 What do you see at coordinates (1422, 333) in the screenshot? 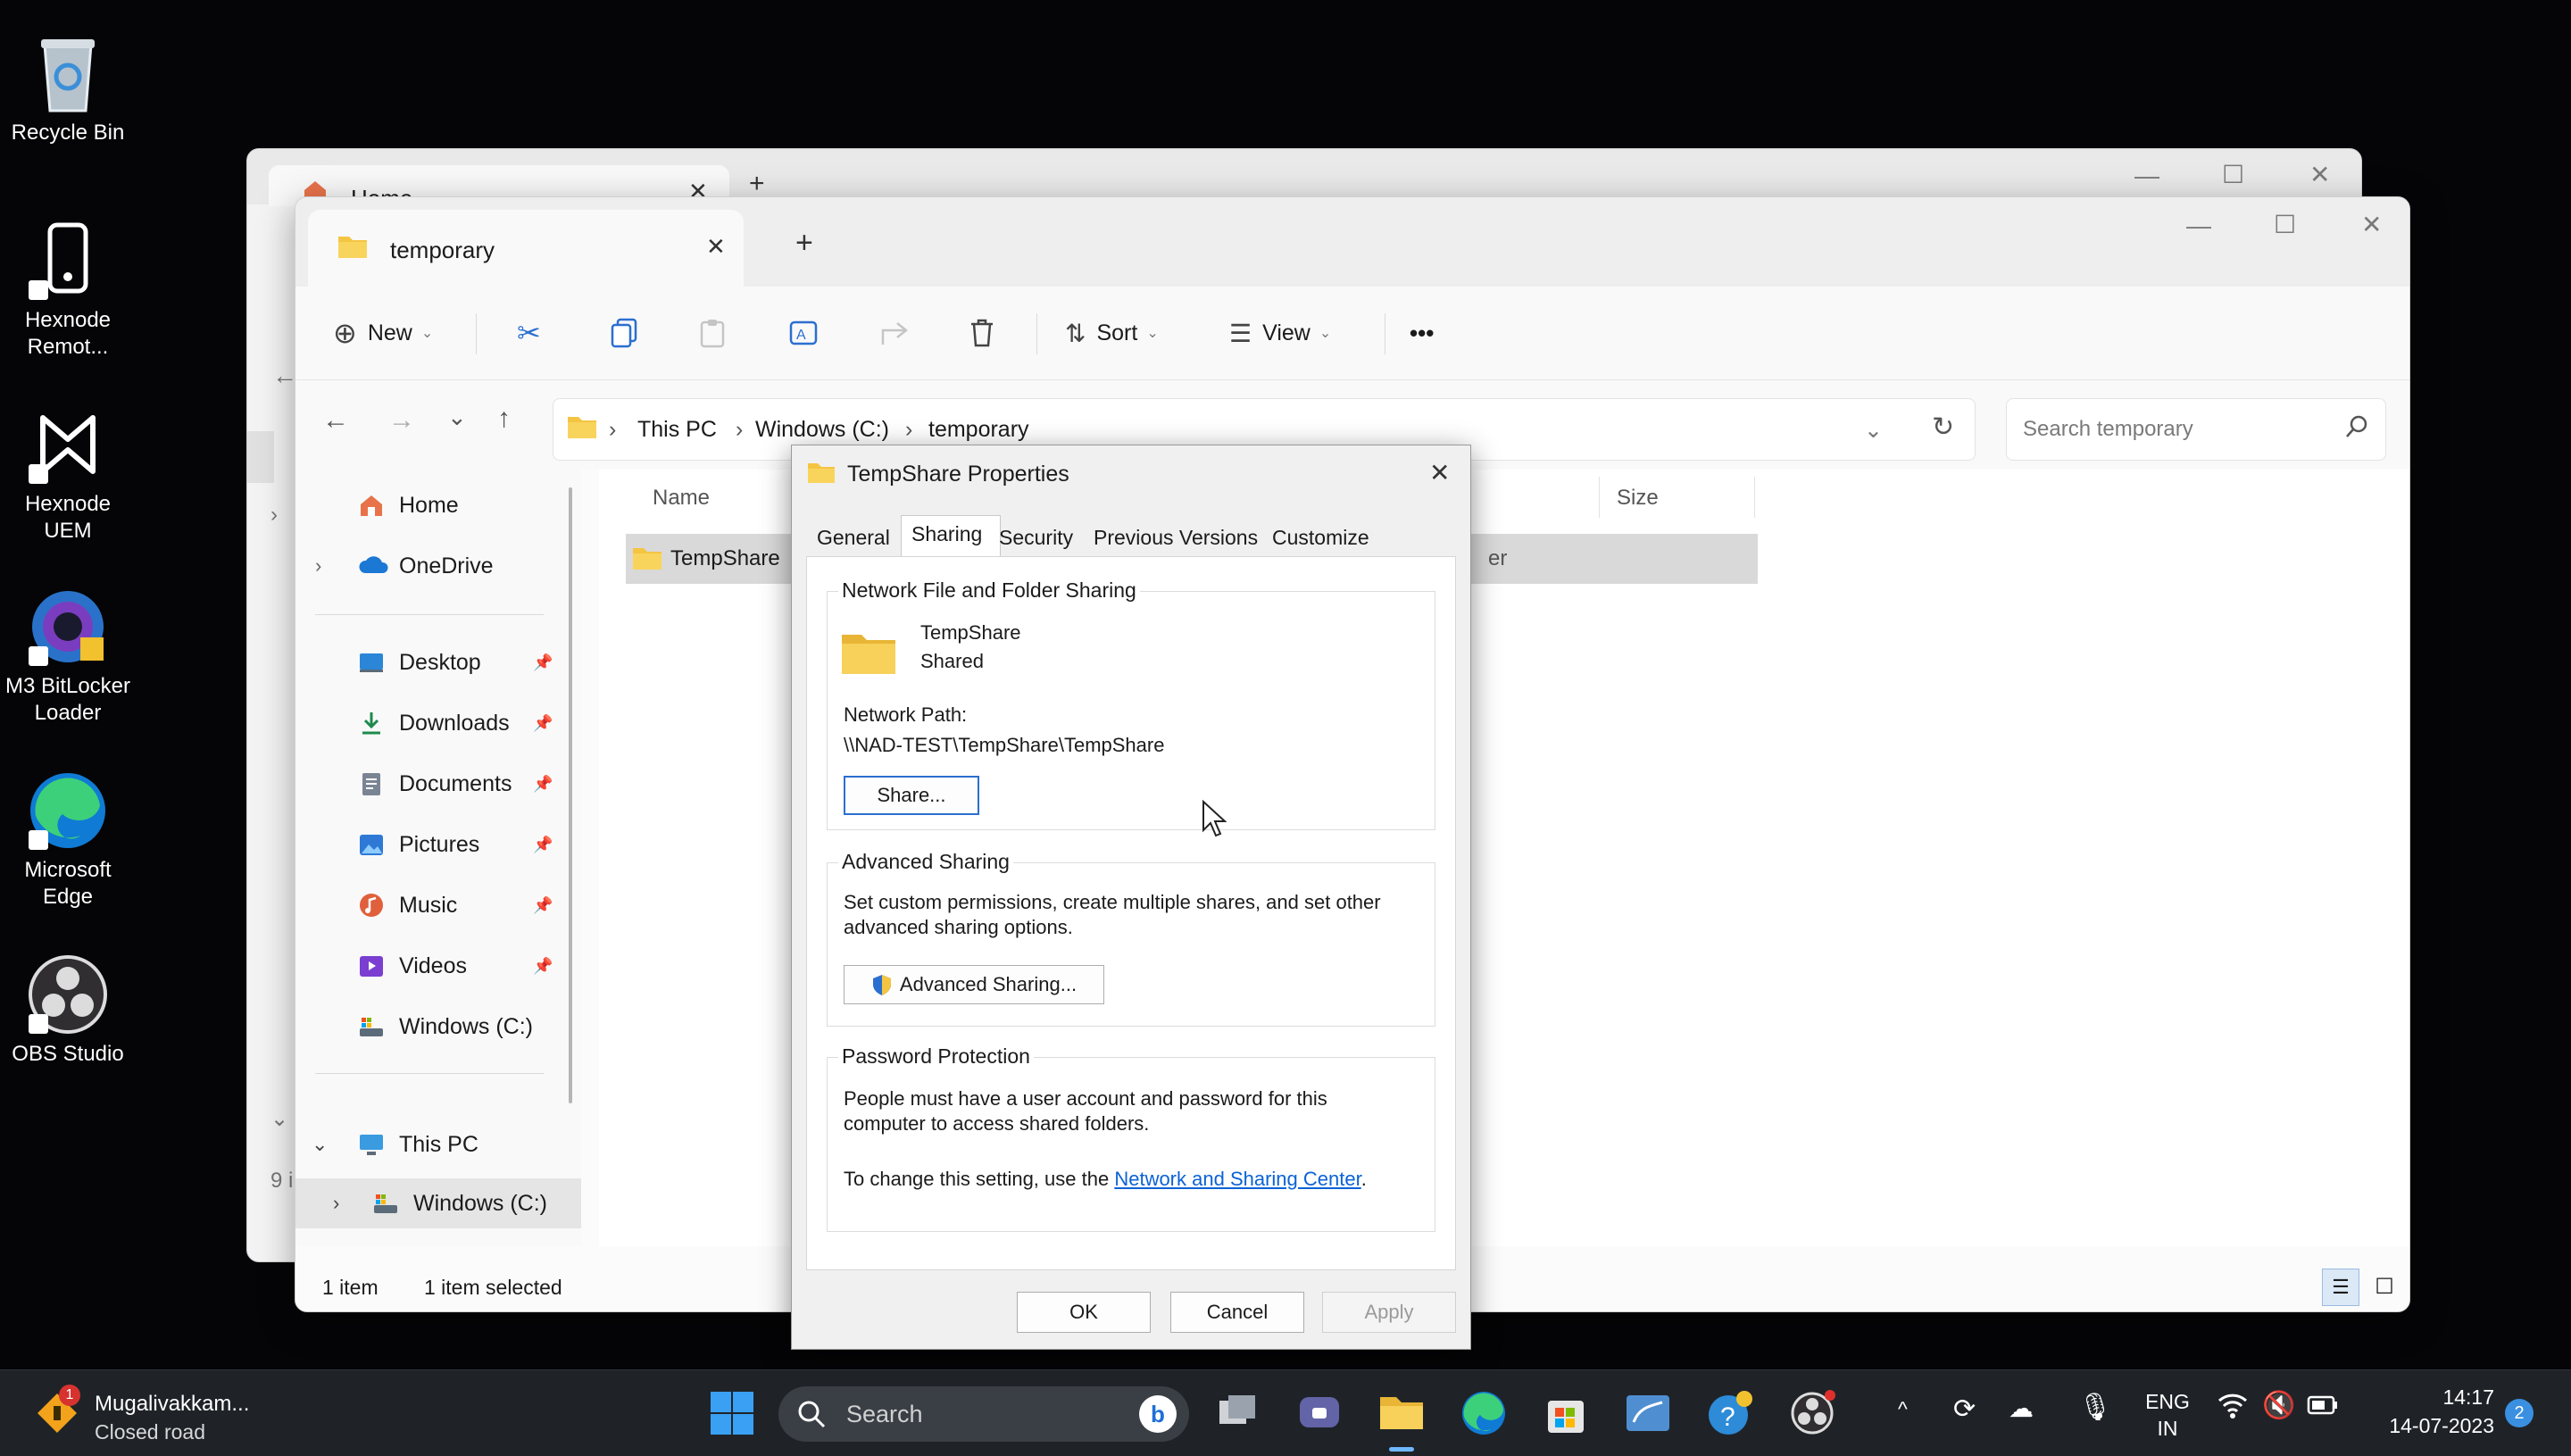
I see `more-options-button: •••` at bounding box center [1422, 333].